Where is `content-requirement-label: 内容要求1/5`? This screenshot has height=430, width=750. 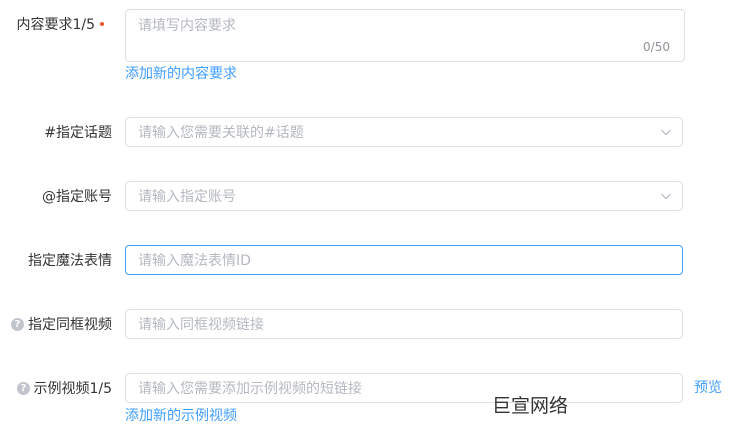 content-requirement-label: 内容要求1/5 is located at coordinates (55, 25).